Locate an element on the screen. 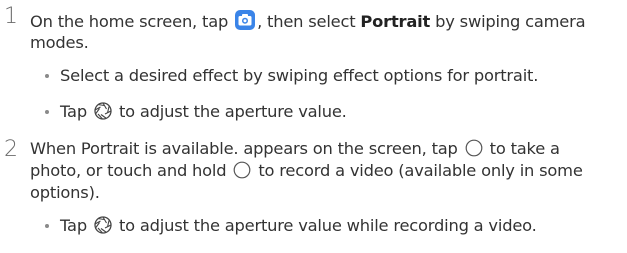 The height and width of the screenshot is (253, 627). step-2-line-3: options). is located at coordinates (65, 192).